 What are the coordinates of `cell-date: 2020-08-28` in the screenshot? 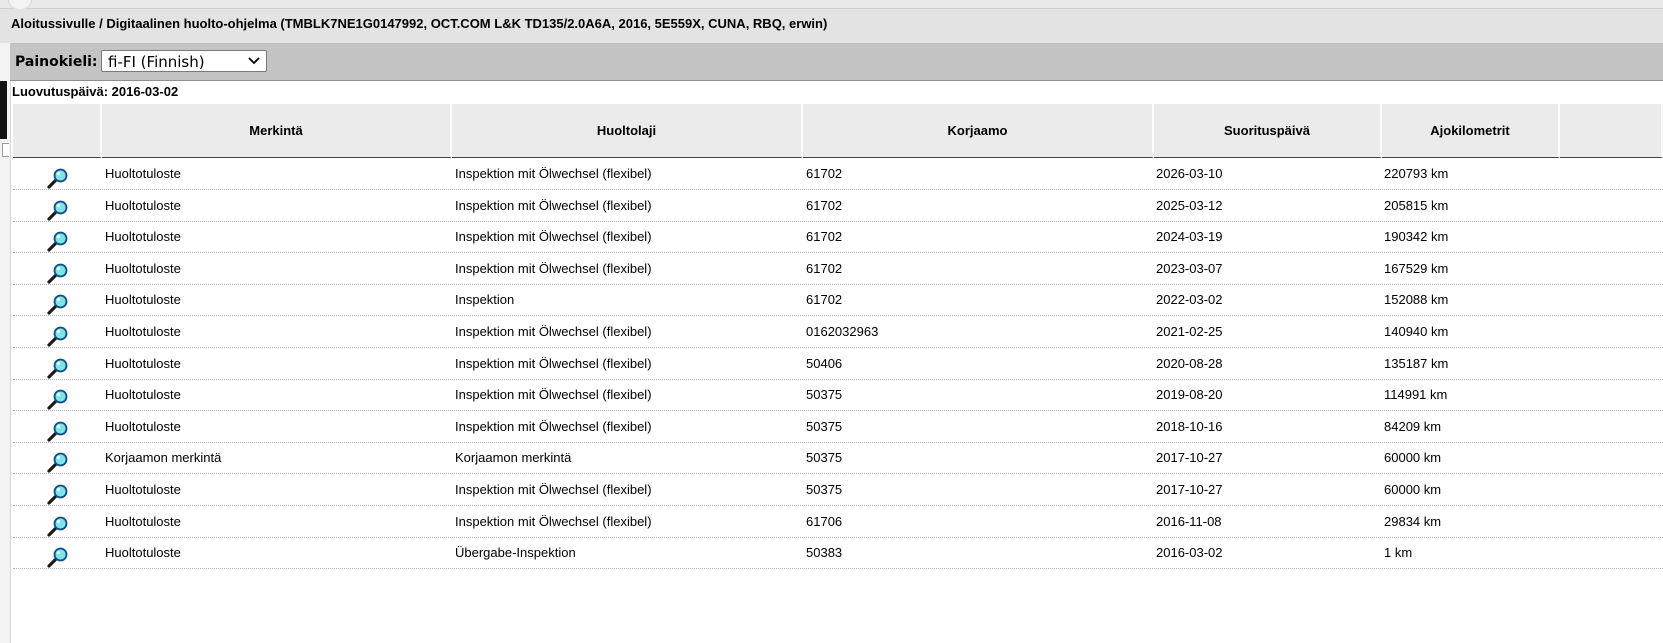 It's located at (1189, 363).